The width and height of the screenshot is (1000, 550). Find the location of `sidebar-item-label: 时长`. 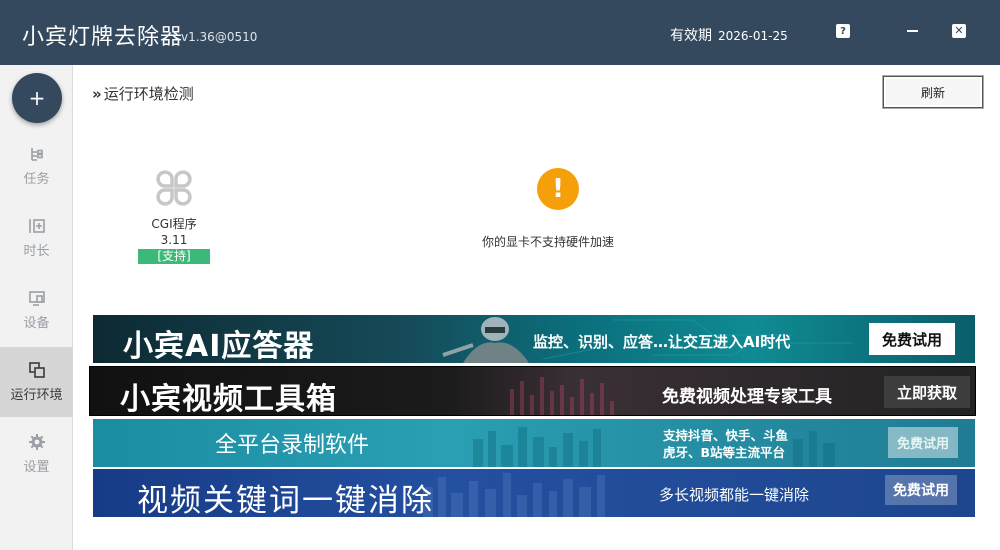

sidebar-item-label: 时长 is located at coordinates (36, 251).